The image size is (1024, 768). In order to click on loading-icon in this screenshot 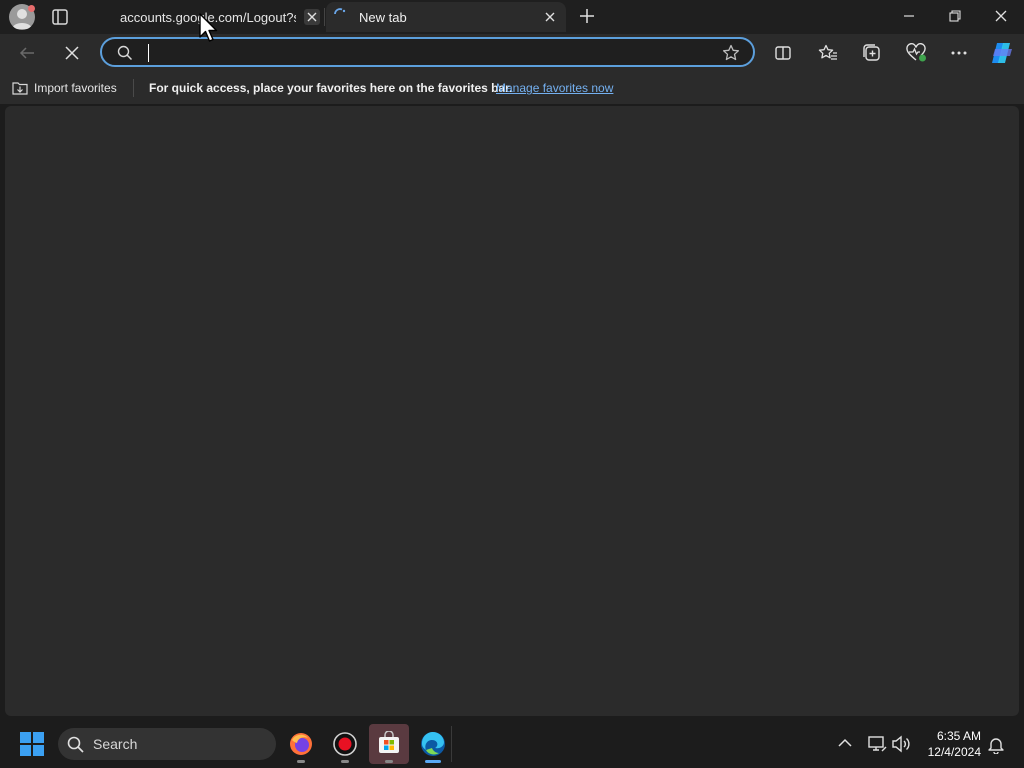, I will do `click(340, 14)`.